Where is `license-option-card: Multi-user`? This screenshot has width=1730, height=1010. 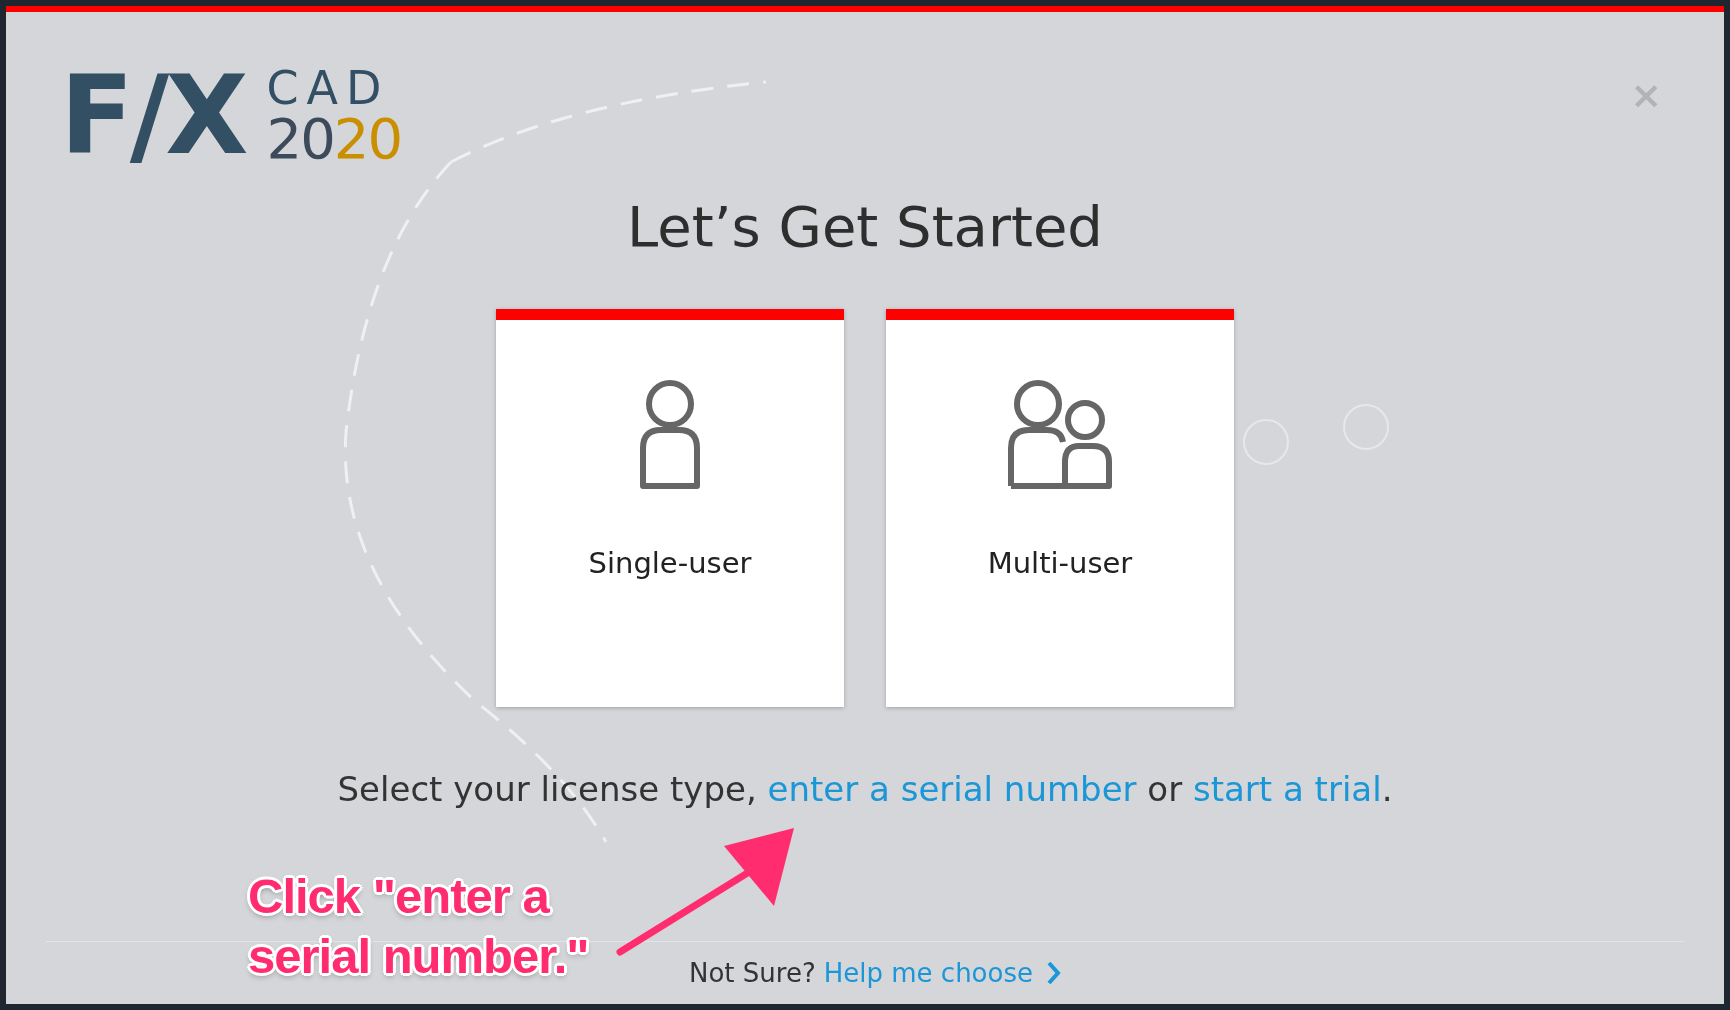
license-option-card: Multi-user is located at coordinates (1060, 508).